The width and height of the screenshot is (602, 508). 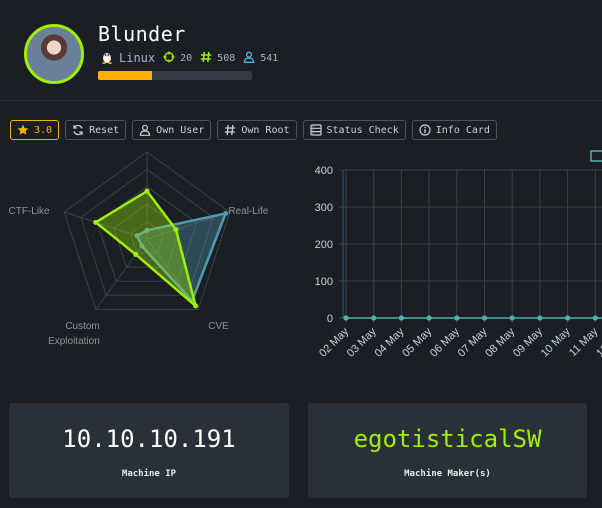 What do you see at coordinates (315, 130) in the screenshot?
I see `server-icon` at bounding box center [315, 130].